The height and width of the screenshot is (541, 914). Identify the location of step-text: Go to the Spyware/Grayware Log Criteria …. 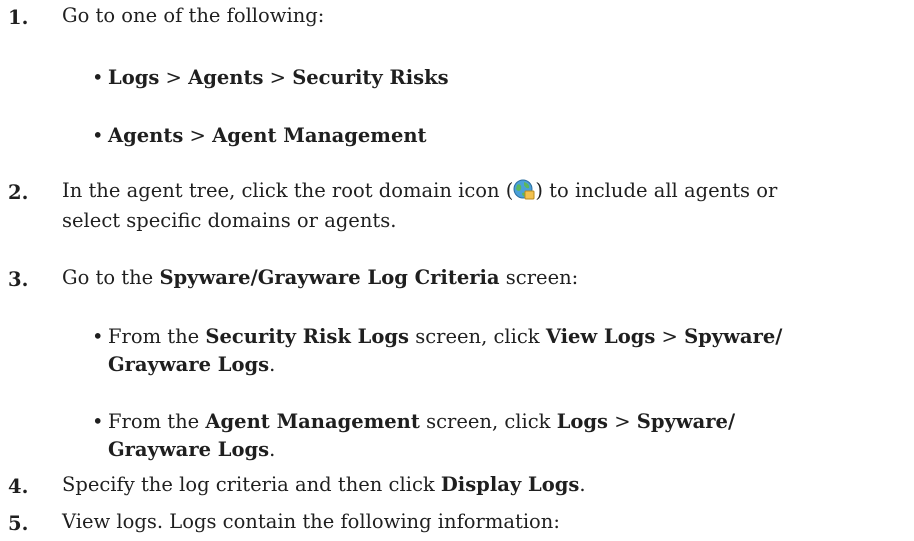
(320, 277).